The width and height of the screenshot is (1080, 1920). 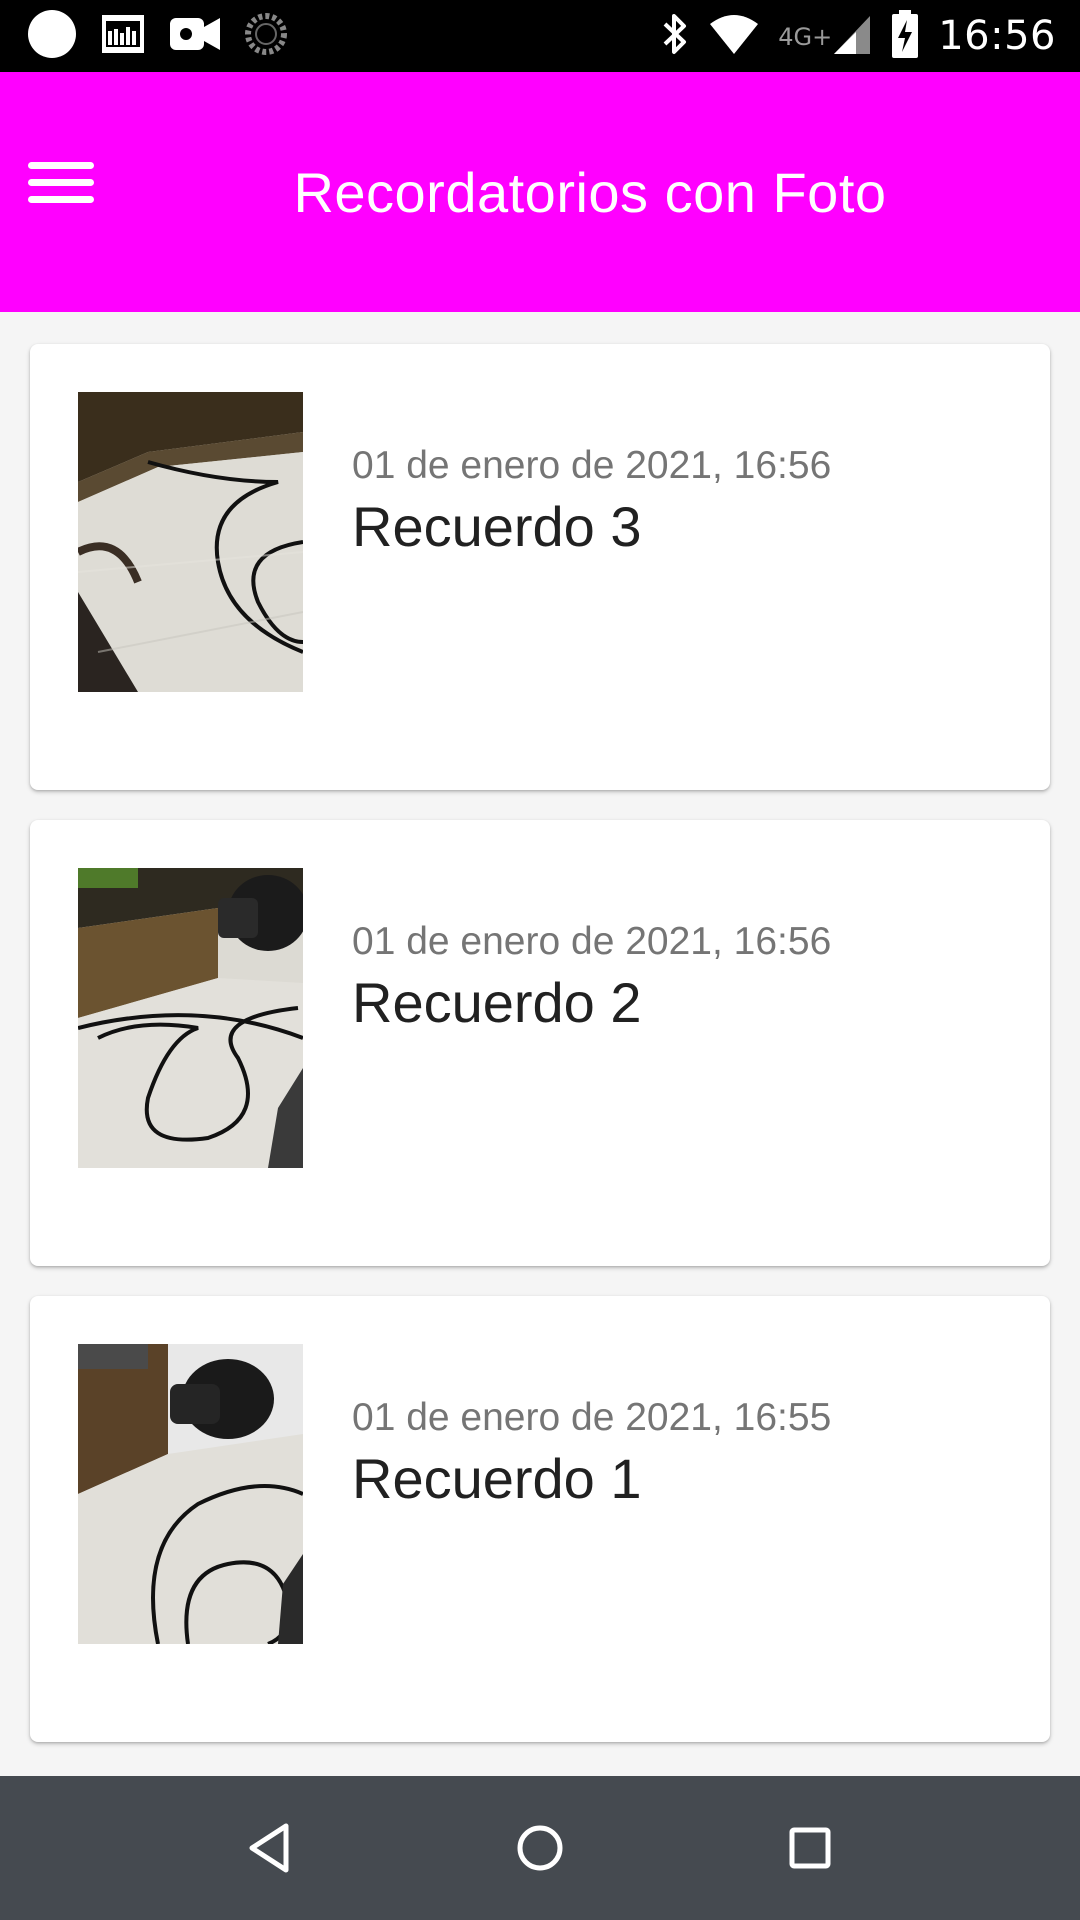 I want to click on status-bar: 4G+ 16:56, so click(x=540, y=36).